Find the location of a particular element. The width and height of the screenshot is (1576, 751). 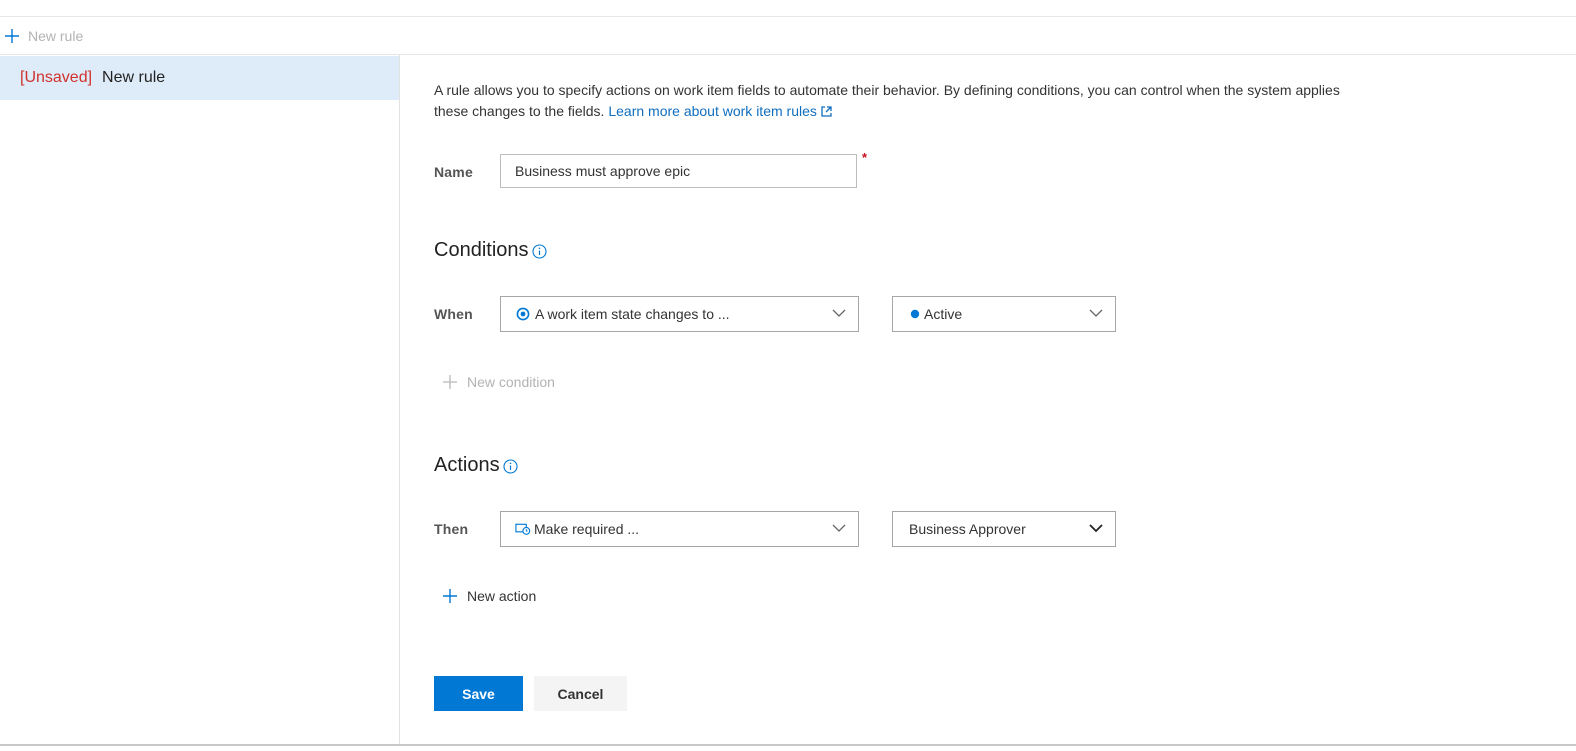

cancel-button: Cancel is located at coordinates (580, 693).